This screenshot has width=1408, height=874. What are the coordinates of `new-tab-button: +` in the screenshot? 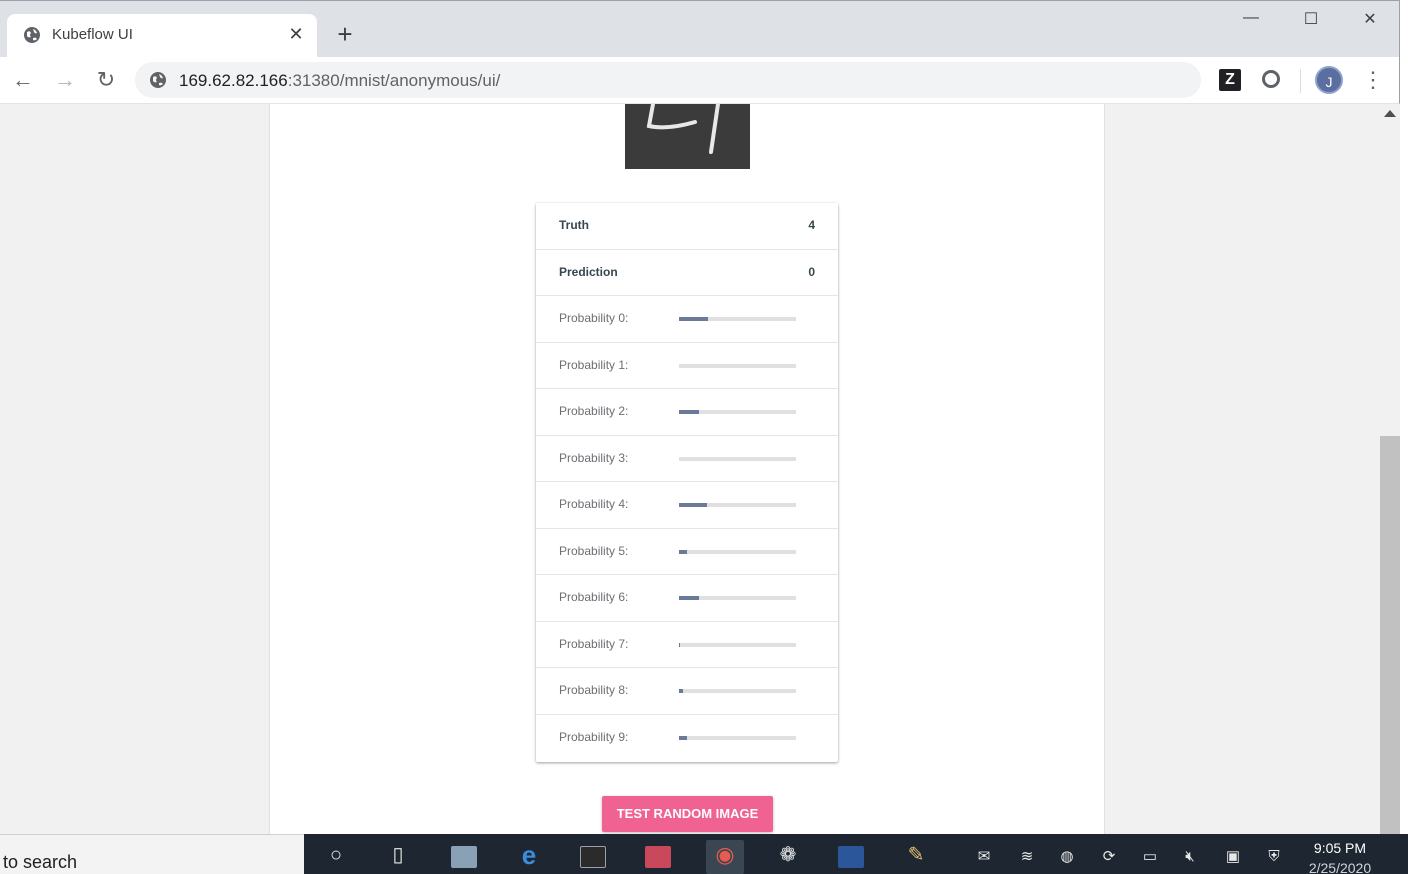 It's located at (345, 34).